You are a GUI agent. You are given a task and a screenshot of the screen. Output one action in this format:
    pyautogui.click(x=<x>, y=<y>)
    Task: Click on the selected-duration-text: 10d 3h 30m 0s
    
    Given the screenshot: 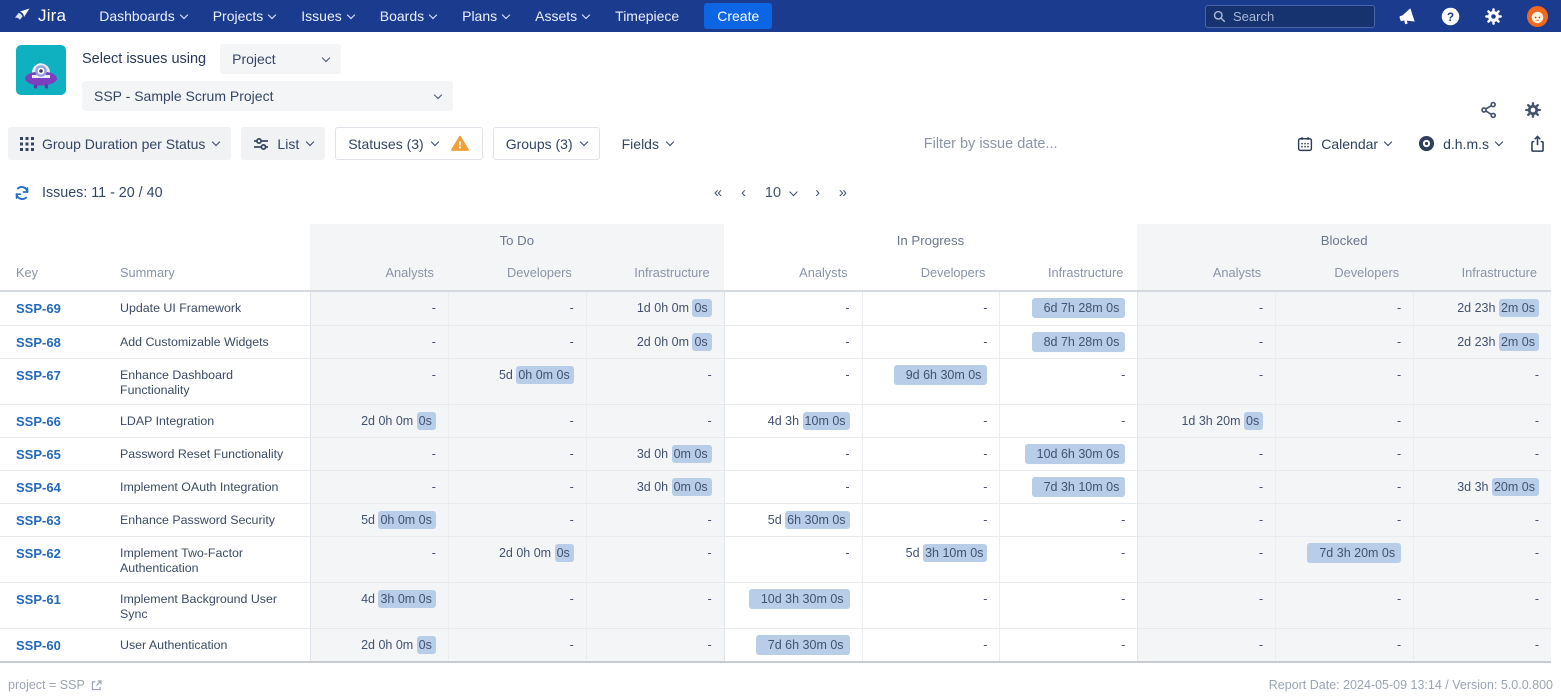 What is the action you would take?
    pyautogui.click(x=799, y=599)
    